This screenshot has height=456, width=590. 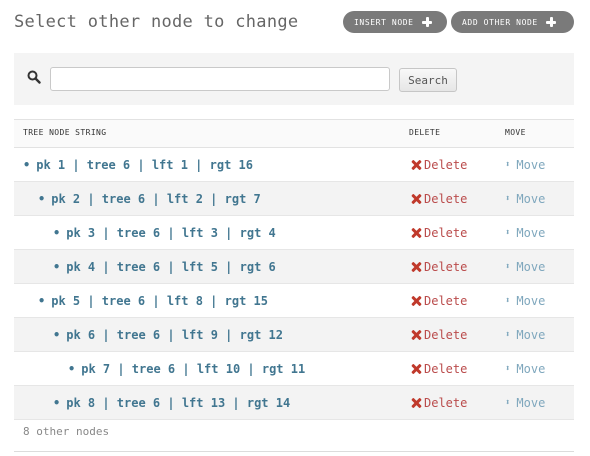 I want to click on node-link: • pk 6 | tree 6 | lft 9 | rgt 12, so click(x=168, y=335).